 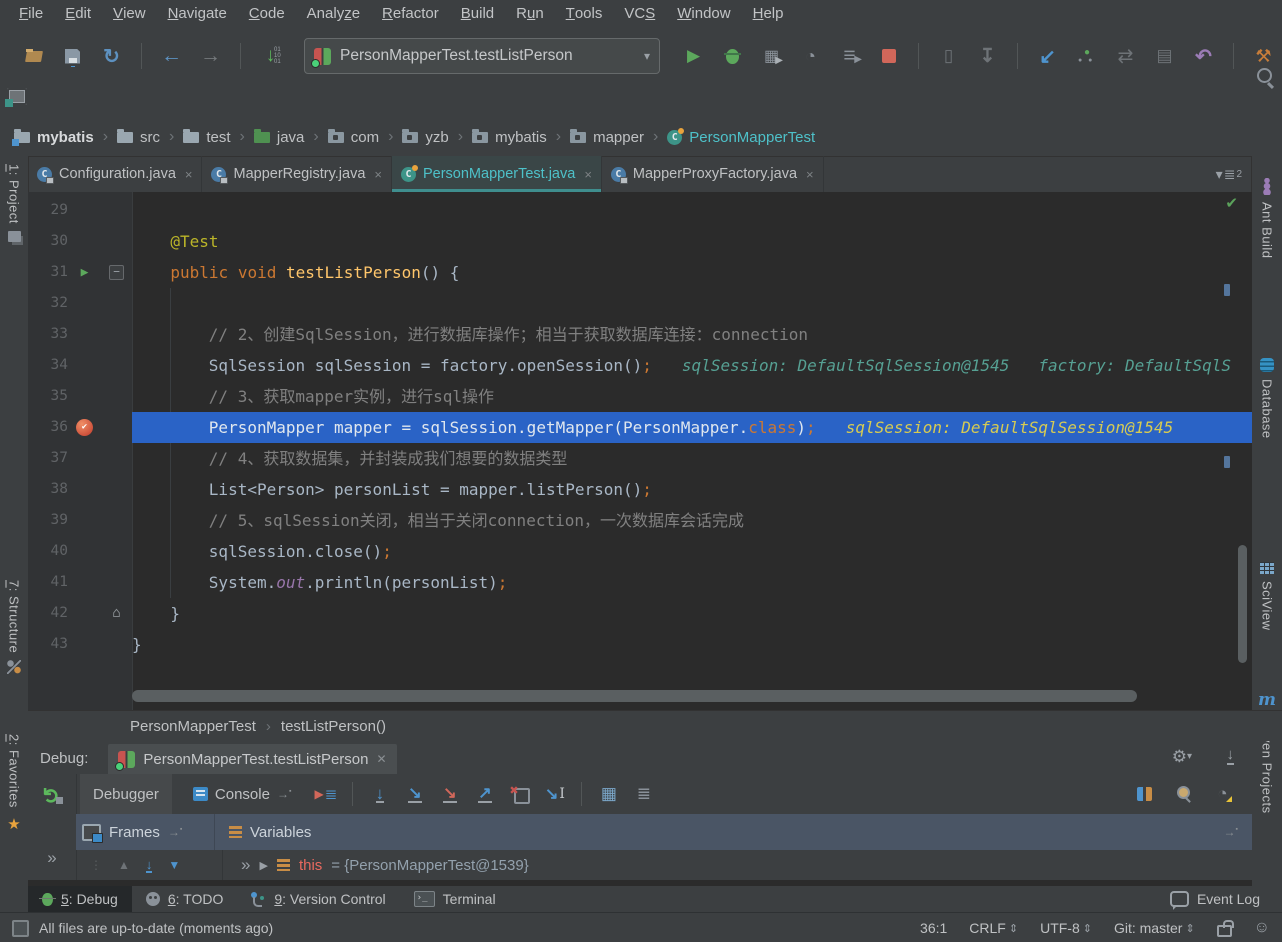 What do you see at coordinates (379, 794) in the screenshot?
I see `step-over-icon` at bounding box center [379, 794].